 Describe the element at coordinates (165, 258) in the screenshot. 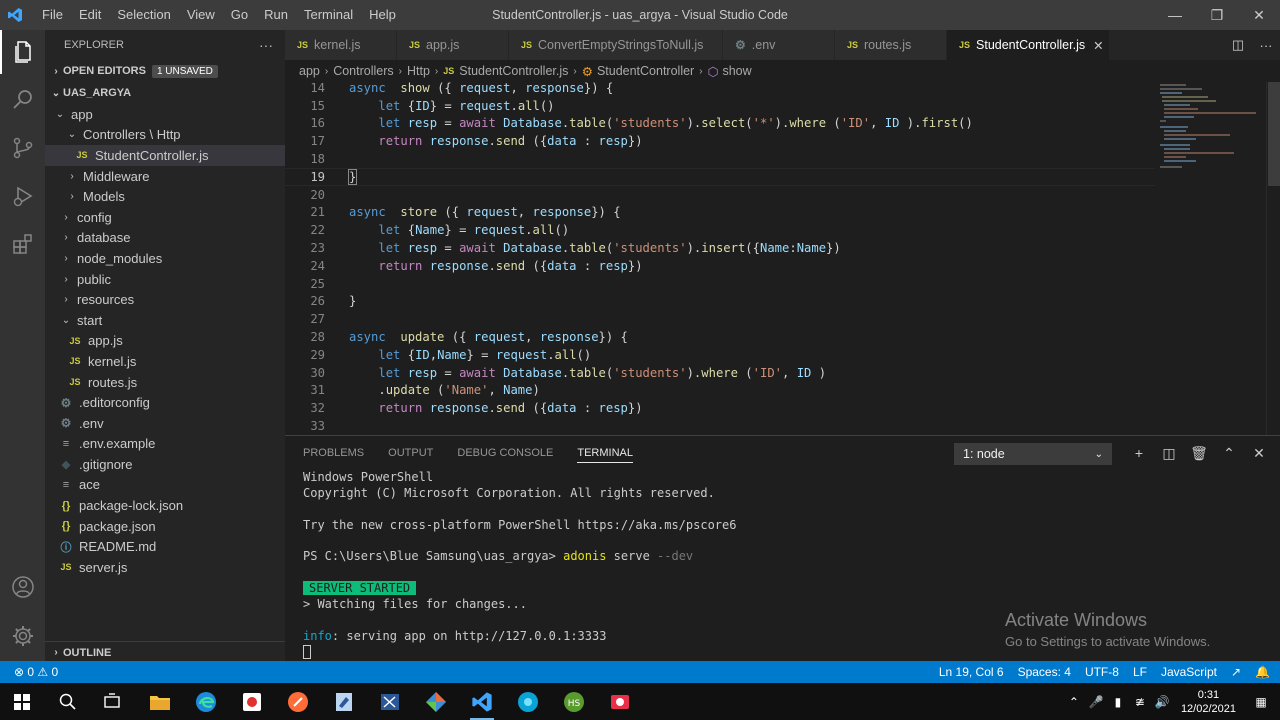

I see `tree-folder-node-modules: › node_modules` at that location.